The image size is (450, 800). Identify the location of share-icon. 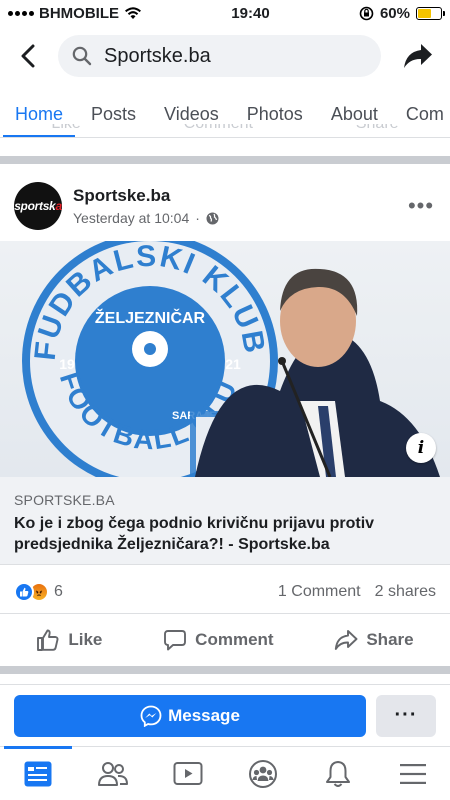
(346, 639).